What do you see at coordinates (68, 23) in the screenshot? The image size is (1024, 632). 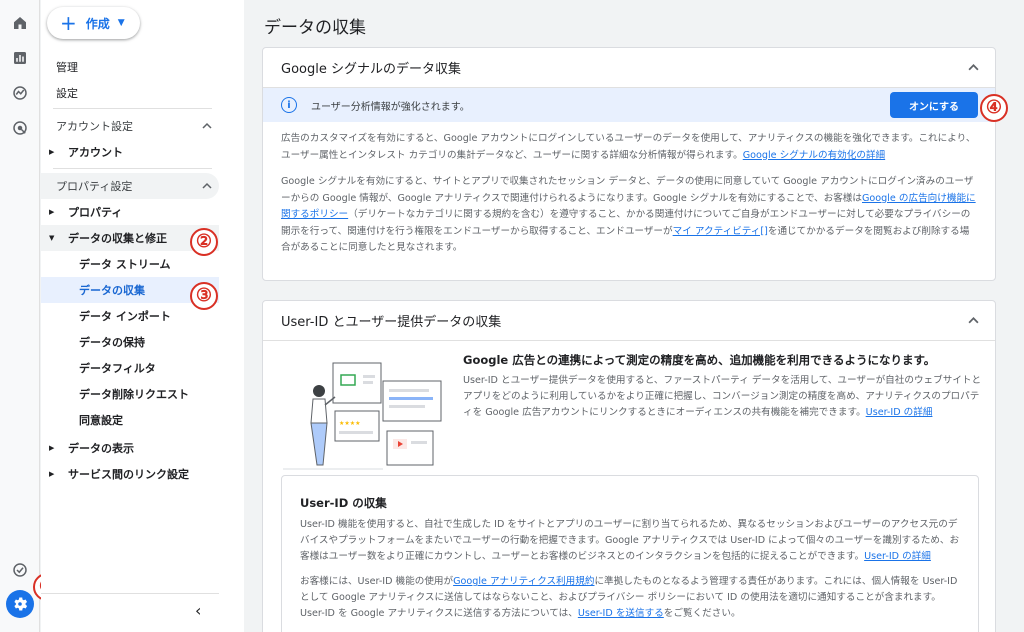 I see `plus-icon: +` at bounding box center [68, 23].